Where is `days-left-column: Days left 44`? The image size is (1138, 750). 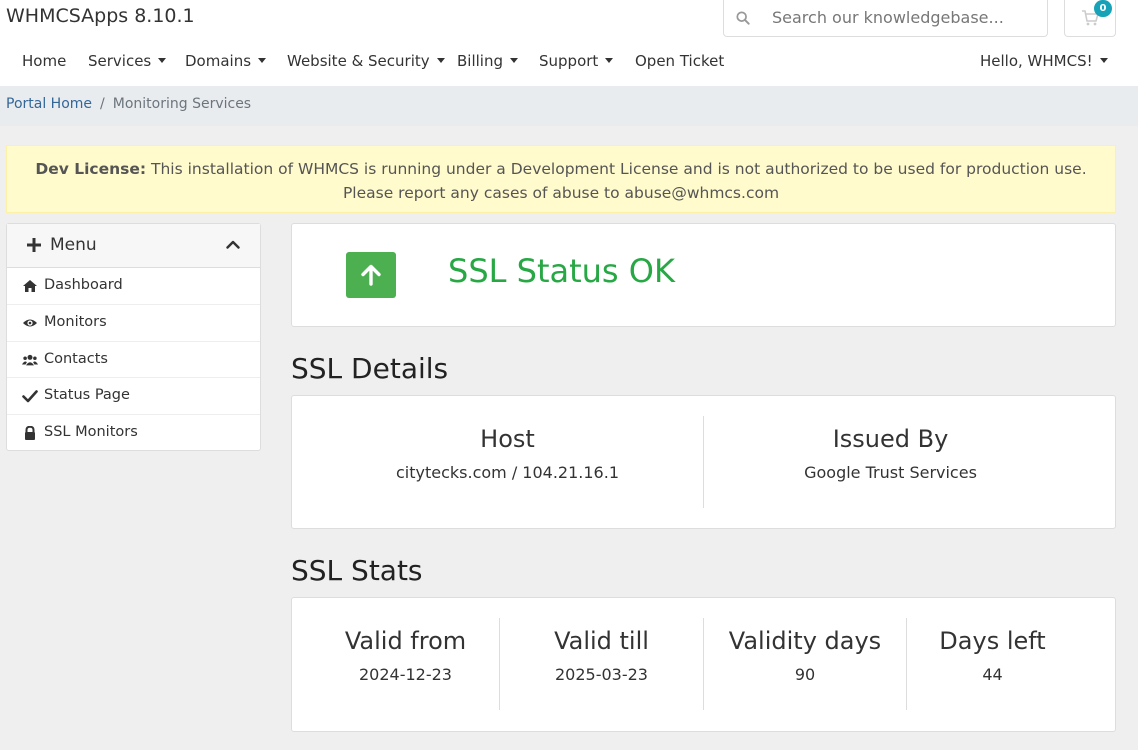
days-left-column: Days left 44 is located at coordinates (992, 664).